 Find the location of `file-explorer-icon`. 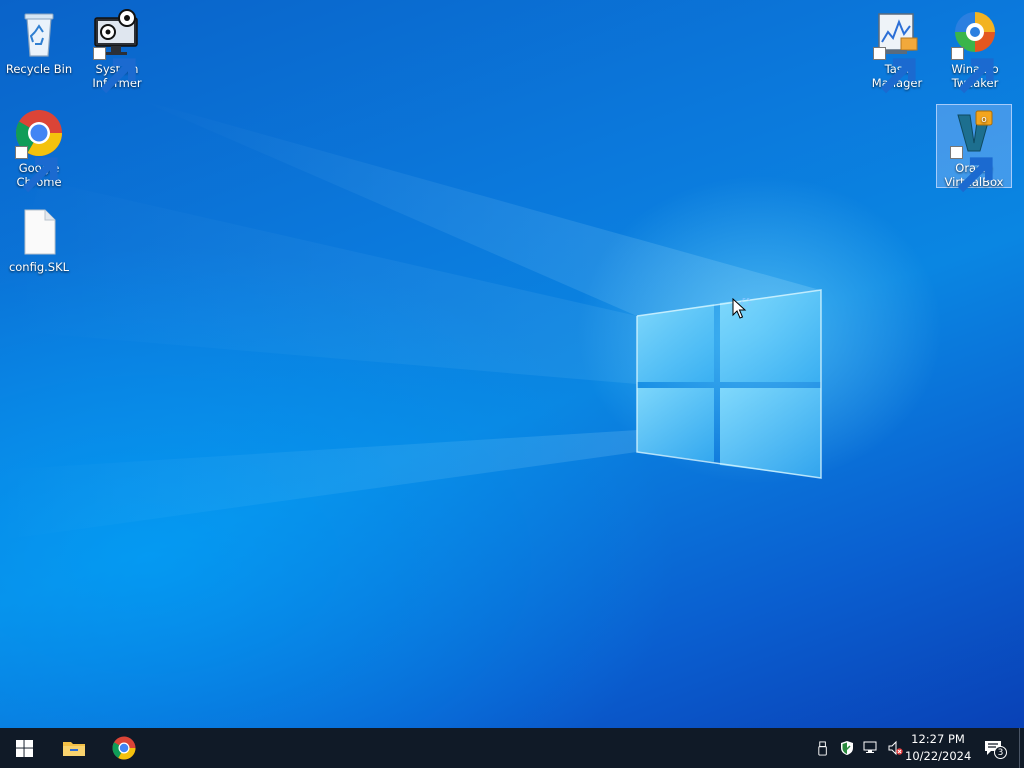

file-explorer-icon is located at coordinates (74, 749).